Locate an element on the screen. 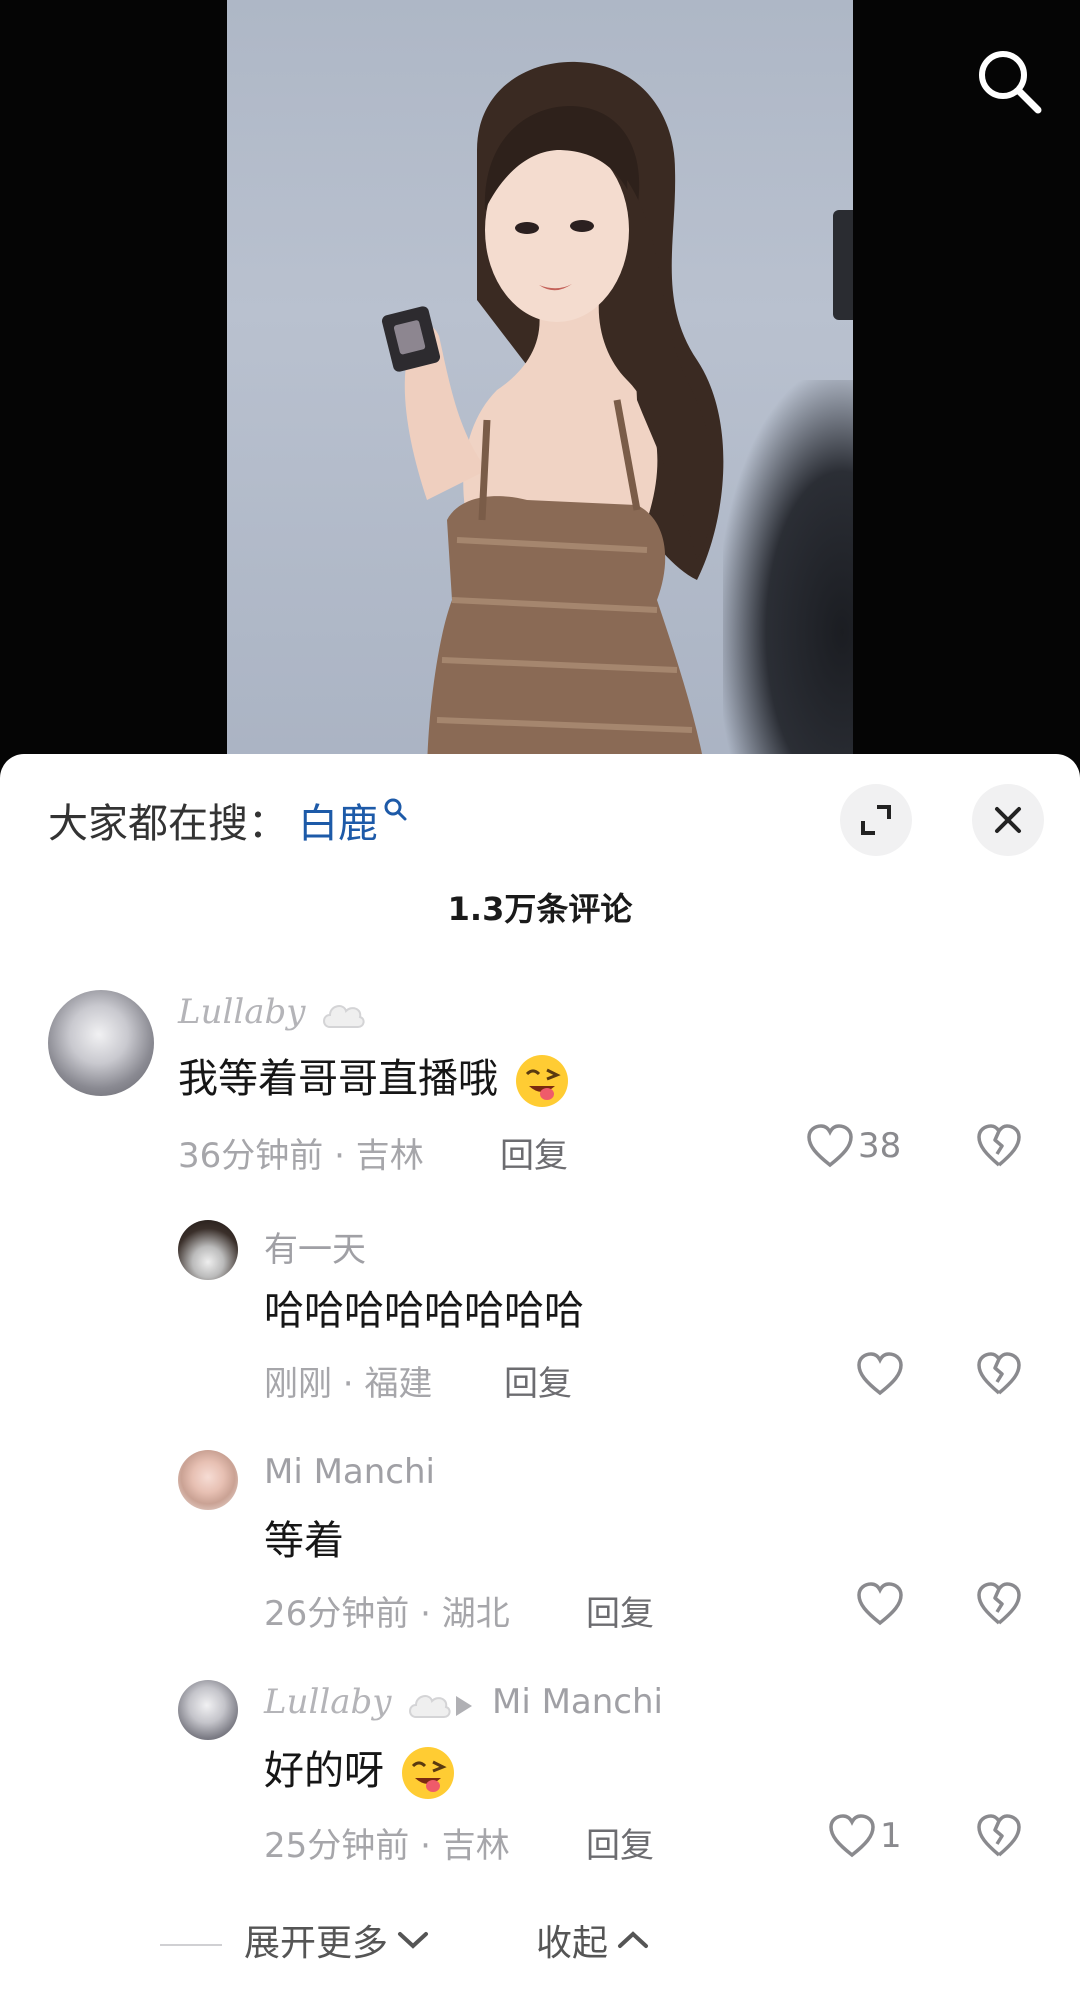 This screenshot has height=1998, width=1080. collapse-button: 收起 is located at coordinates (593, 1940).